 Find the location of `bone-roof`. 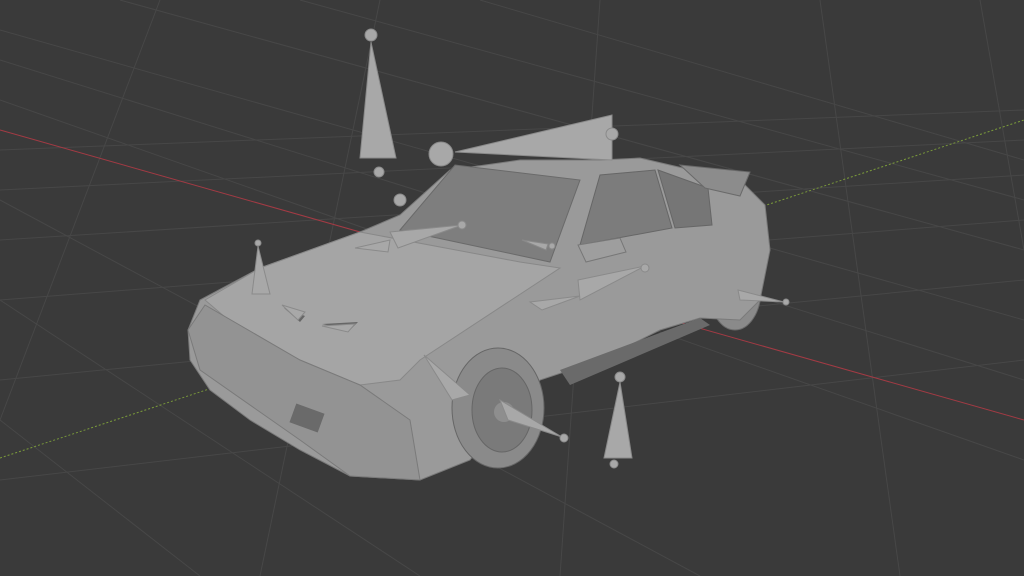

bone-roof is located at coordinates (523, 140).